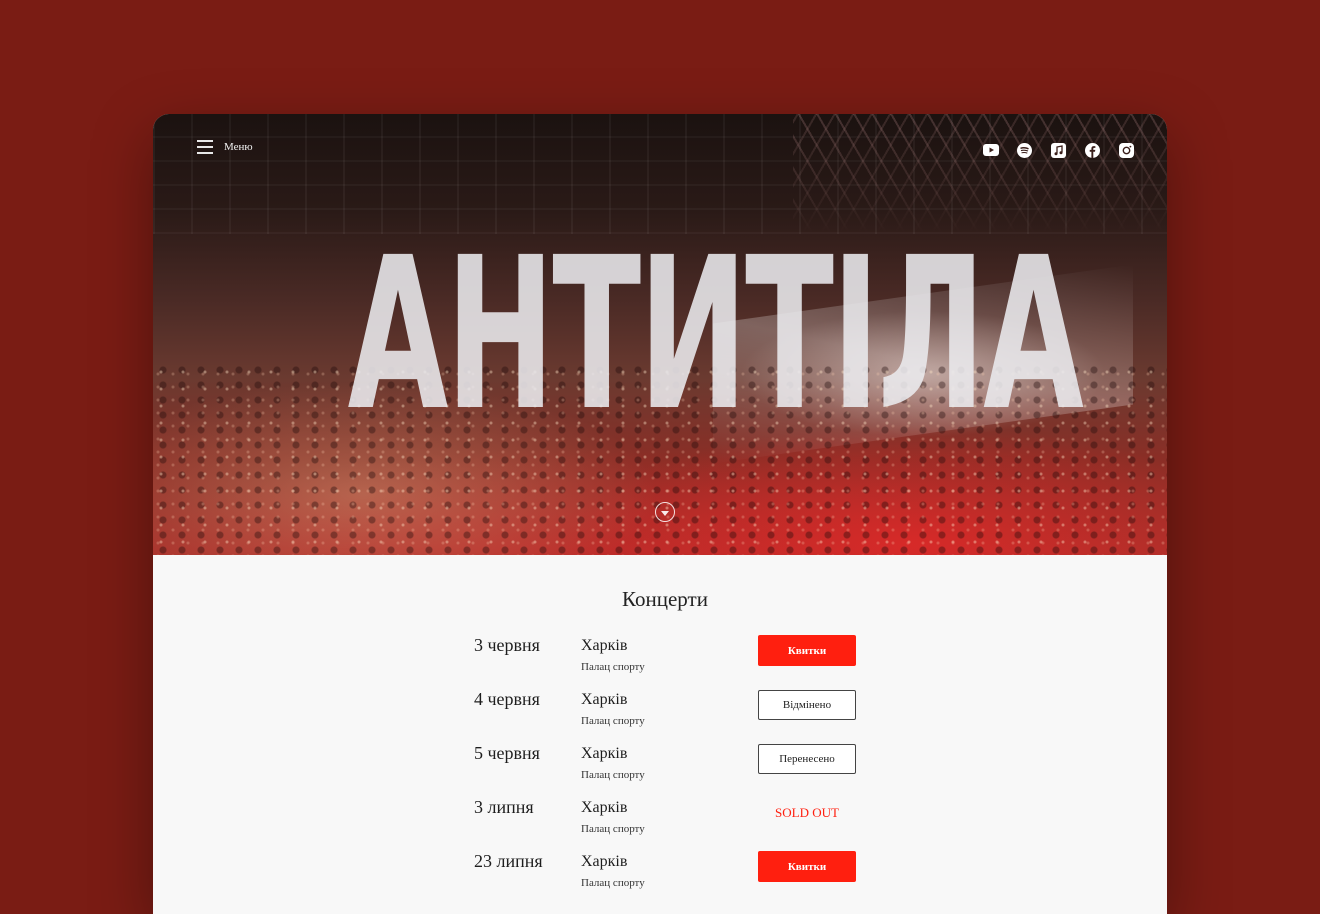  What do you see at coordinates (807, 759) in the screenshot?
I see `postponed-status-button: Перенесено` at bounding box center [807, 759].